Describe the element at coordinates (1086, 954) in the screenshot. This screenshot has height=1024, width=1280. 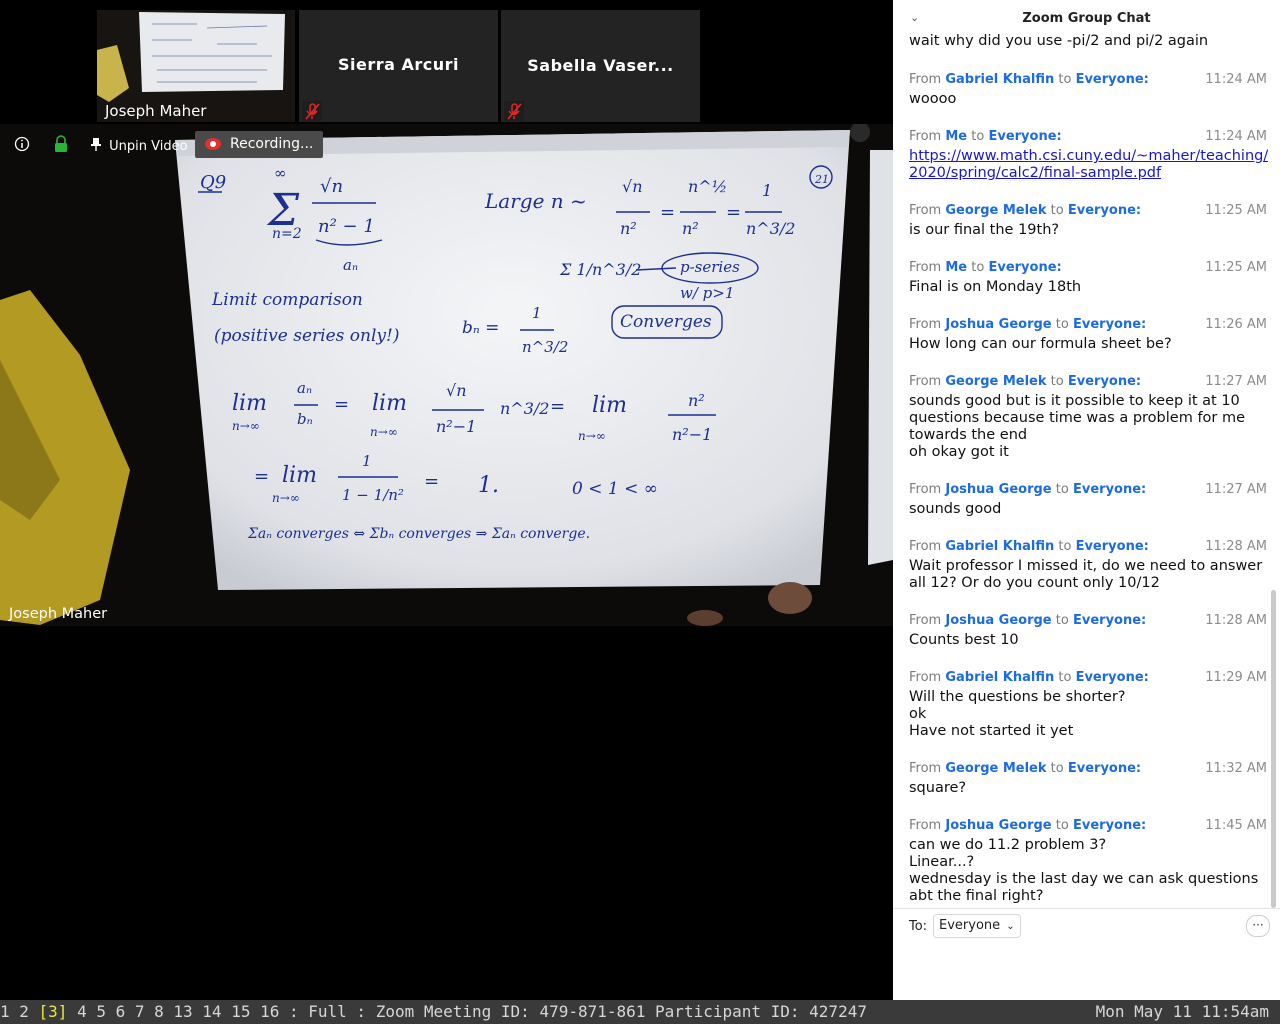
I see `chat-footer: To: Everyone ⌄ ···` at that location.